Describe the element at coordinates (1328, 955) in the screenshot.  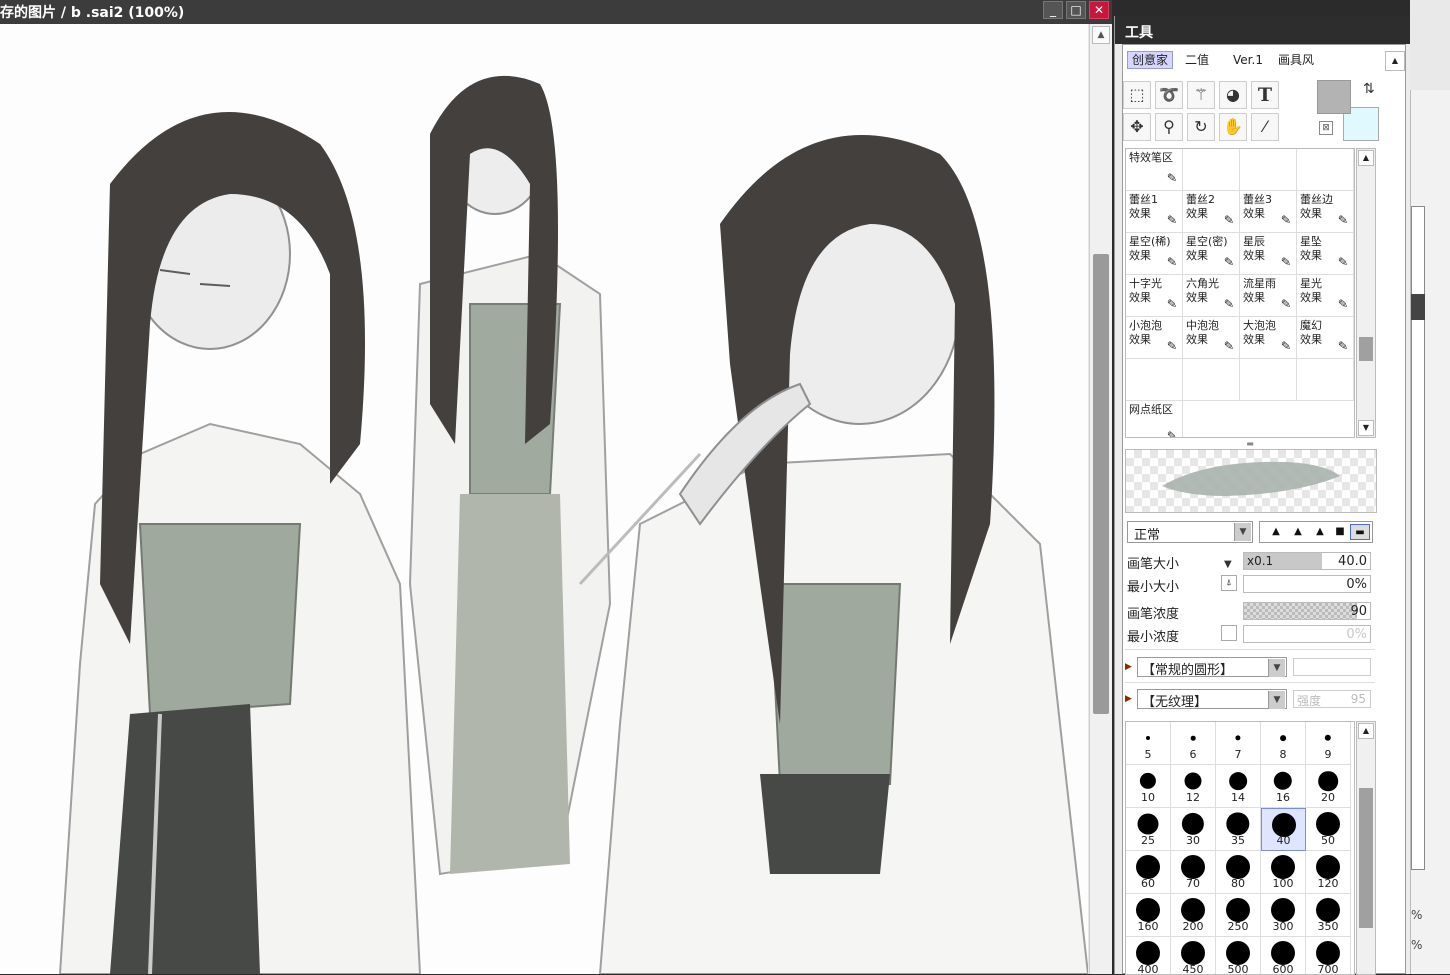
I see `brush-size-option: 700` at that location.